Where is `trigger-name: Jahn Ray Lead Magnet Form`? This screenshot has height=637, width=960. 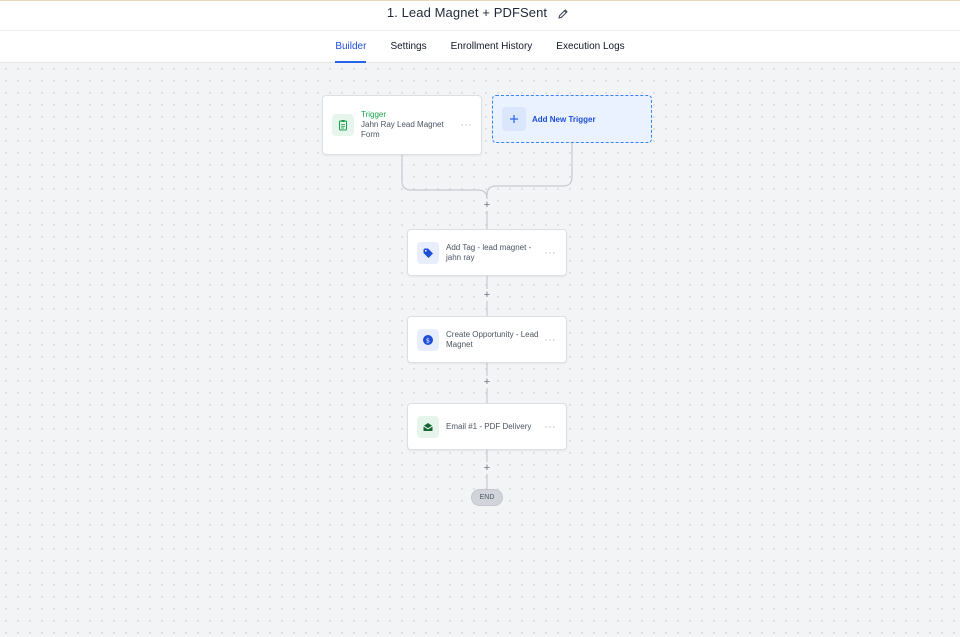
trigger-name: Jahn Ray Lead Magnet Form is located at coordinates (402, 129).